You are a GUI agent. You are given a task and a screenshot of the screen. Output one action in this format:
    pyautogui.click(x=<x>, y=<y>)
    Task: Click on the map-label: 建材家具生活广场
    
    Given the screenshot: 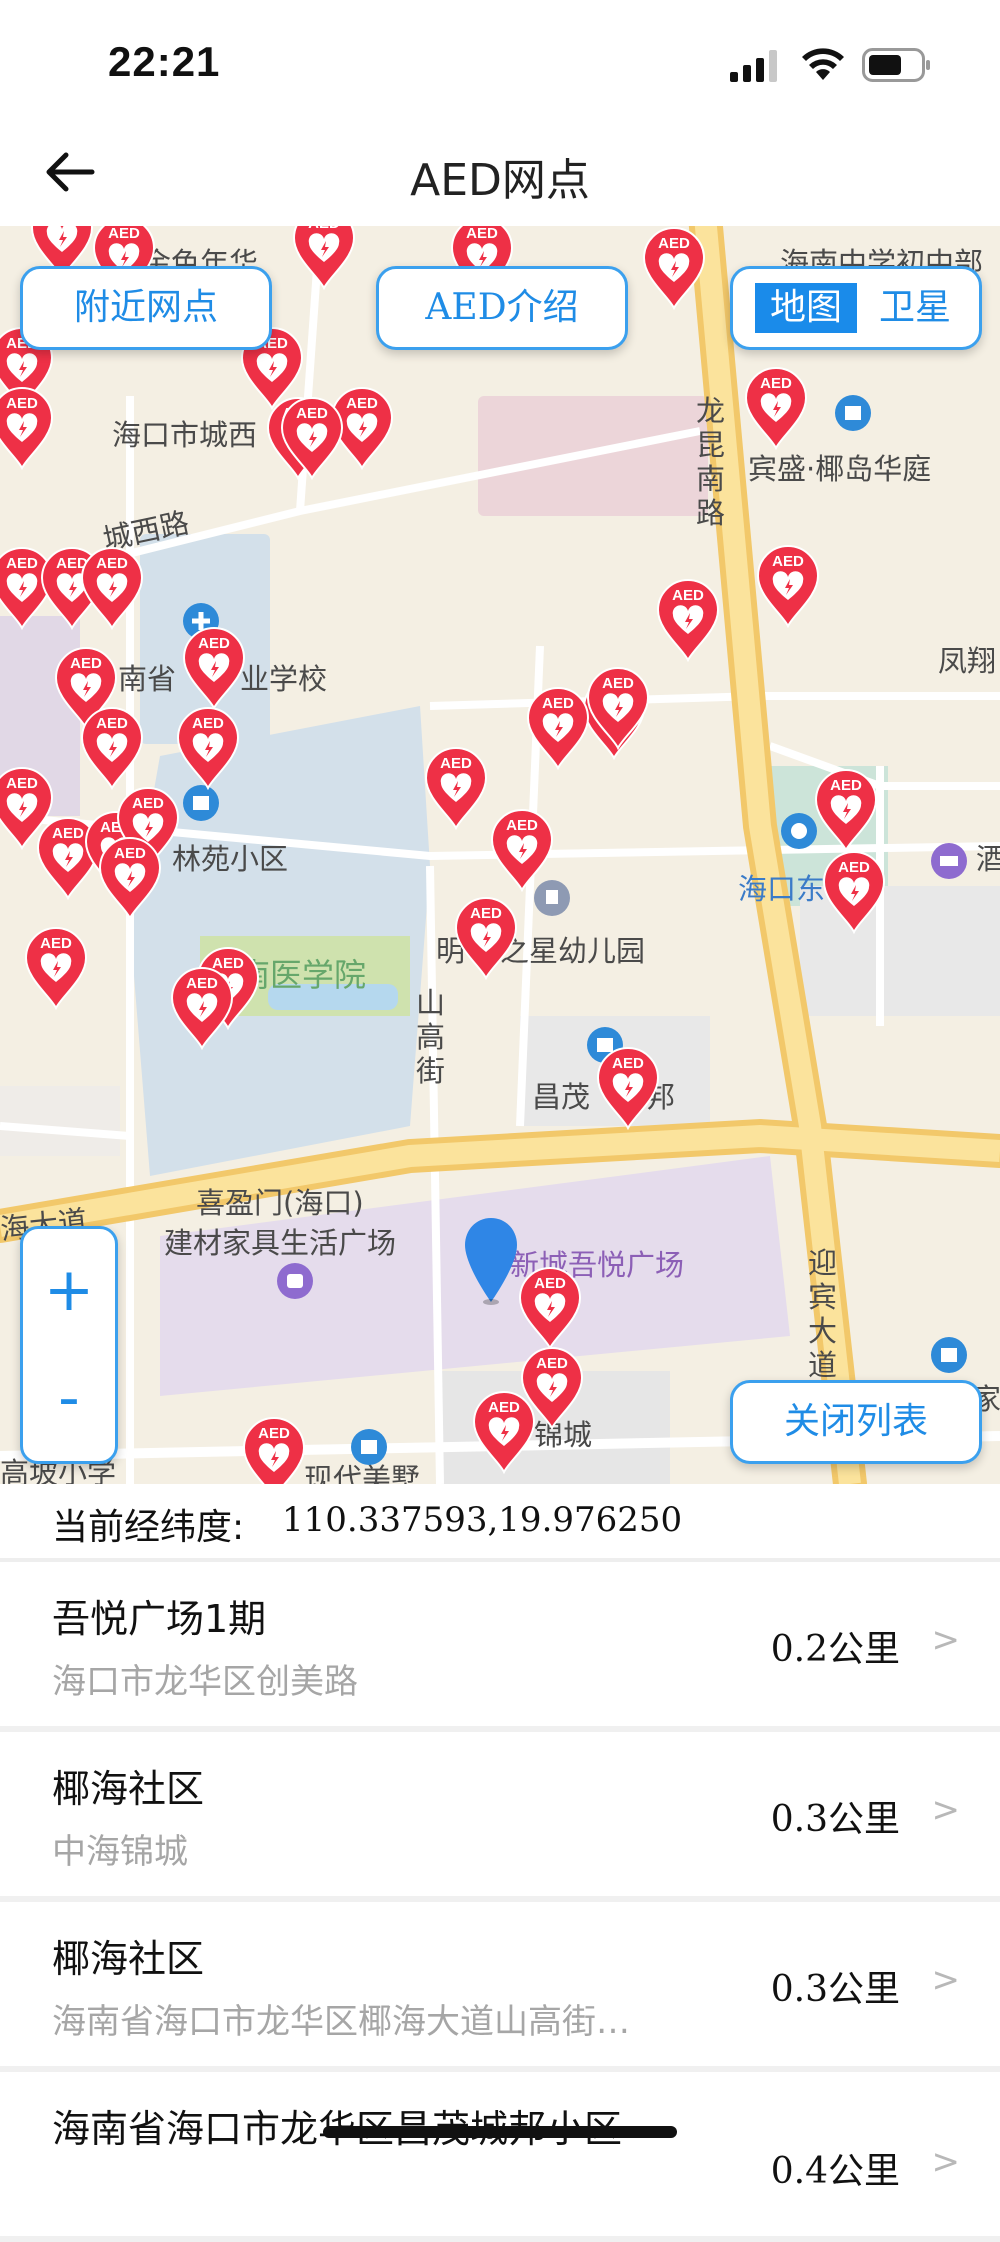 What is the action you would take?
    pyautogui.click(x=280, y=1243)
    